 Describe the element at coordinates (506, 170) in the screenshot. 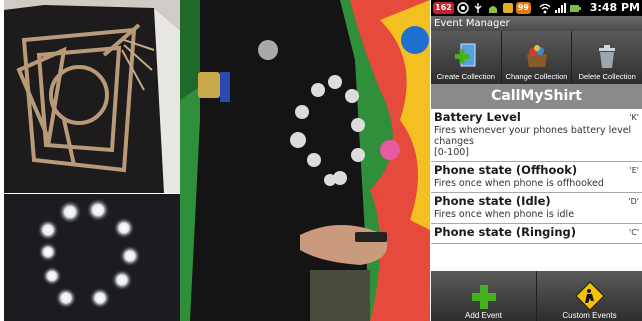

I see `event-name: Phone state (Offhook)` at that location.